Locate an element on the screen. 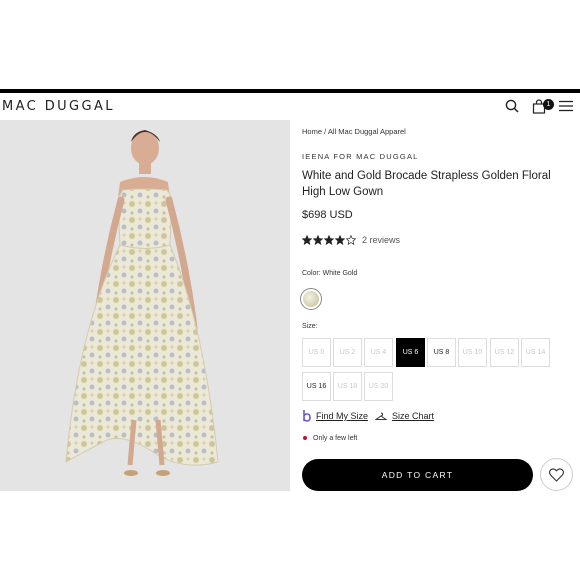 Image resolution: width=580 pixels, height=580 pixels. breadcrumb: Home / All Mac Duggal Apparel is located at coordinates (354, 131).